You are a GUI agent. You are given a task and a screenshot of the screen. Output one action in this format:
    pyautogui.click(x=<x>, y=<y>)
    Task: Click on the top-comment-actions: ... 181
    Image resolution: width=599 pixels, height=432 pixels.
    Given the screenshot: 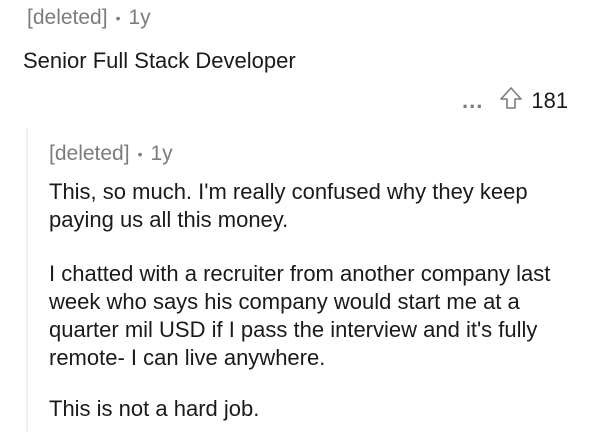 What is the action you would take?
    pyautogui.click(x=515, y=100)
    